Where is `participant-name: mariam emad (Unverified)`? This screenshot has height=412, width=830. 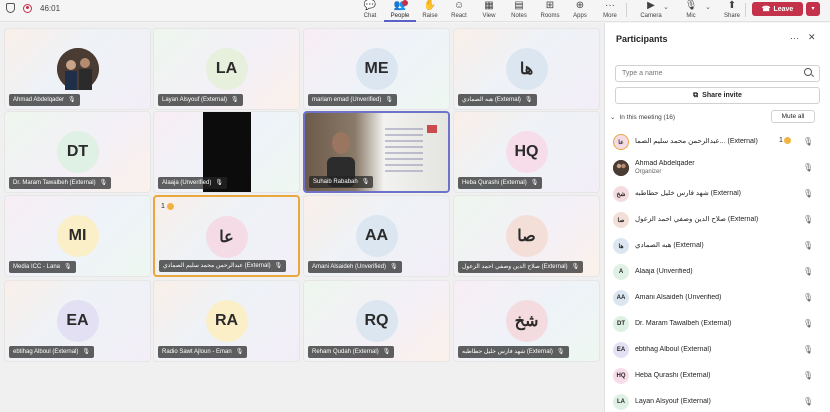 participant-name: mariam emad (Unverified) is located at coordinates (347, 100).